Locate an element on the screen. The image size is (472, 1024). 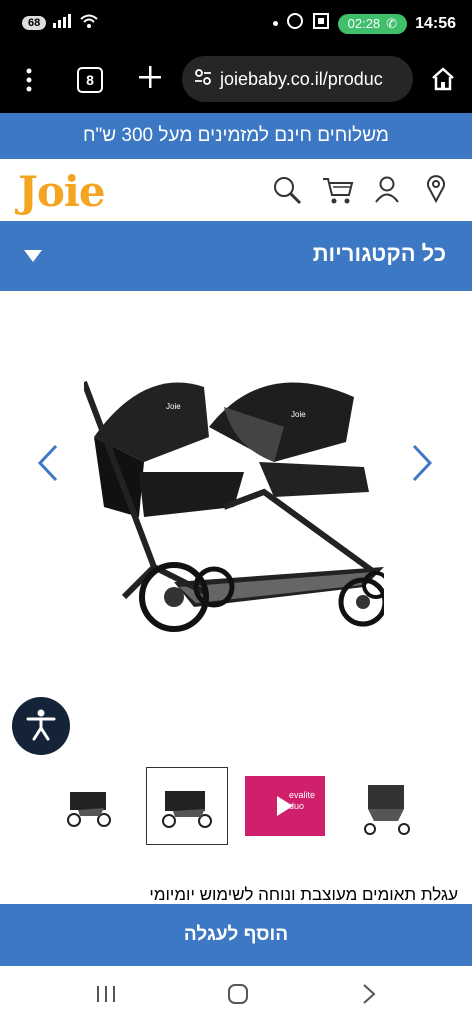
call-indicator: 02:28 ✆ is located at coordinates (372, 23).